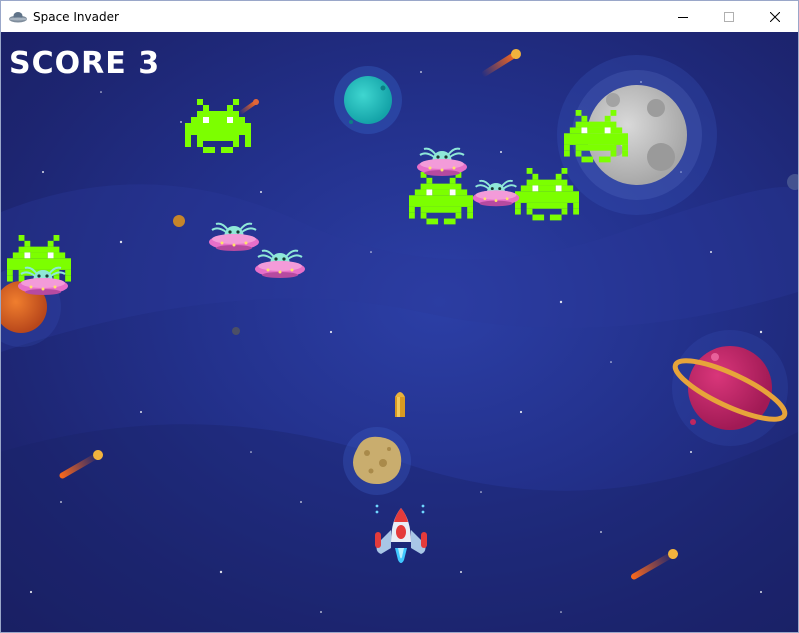 The width and height of the screenshot is (799, 633). What do you see at coordinates (76, 16) in the screenshot?
I see `window-title: Space Invader` at bounding box center [76, 16].